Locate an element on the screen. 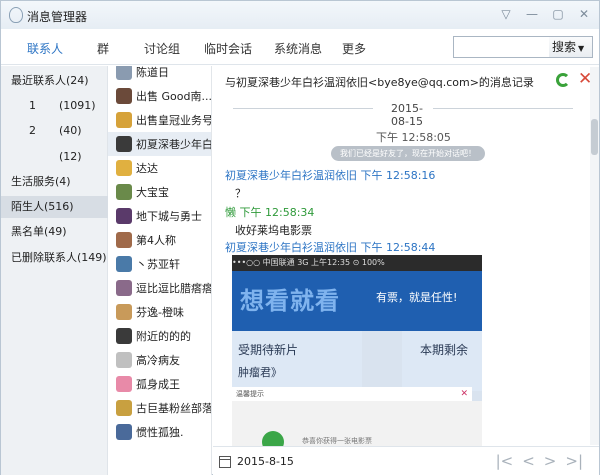 The width and height of the screenshot is (600, 475). category-label: 黑名单(49) is located at coordinates (39, 231).